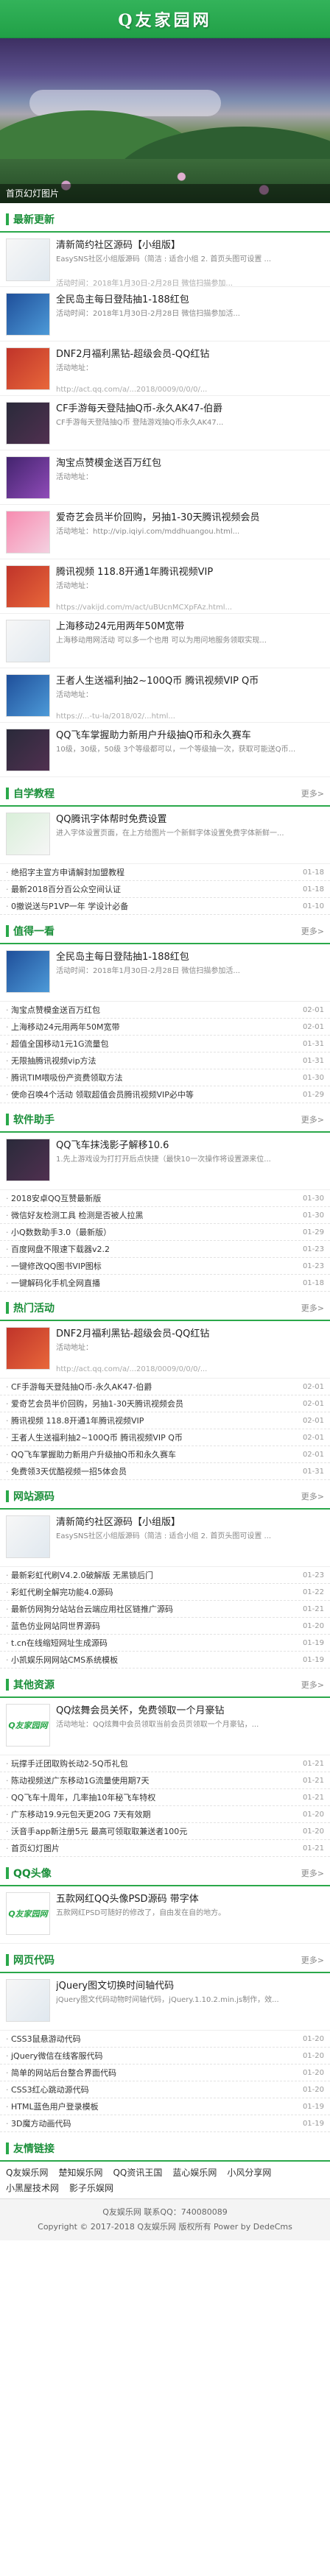 The image size is (330, 2576). Describe the element at coordinates (190, 572) in the screenshot. I see `article-title: 腾讯视频 118.8开通1年腾讯视频VIP` at that location.